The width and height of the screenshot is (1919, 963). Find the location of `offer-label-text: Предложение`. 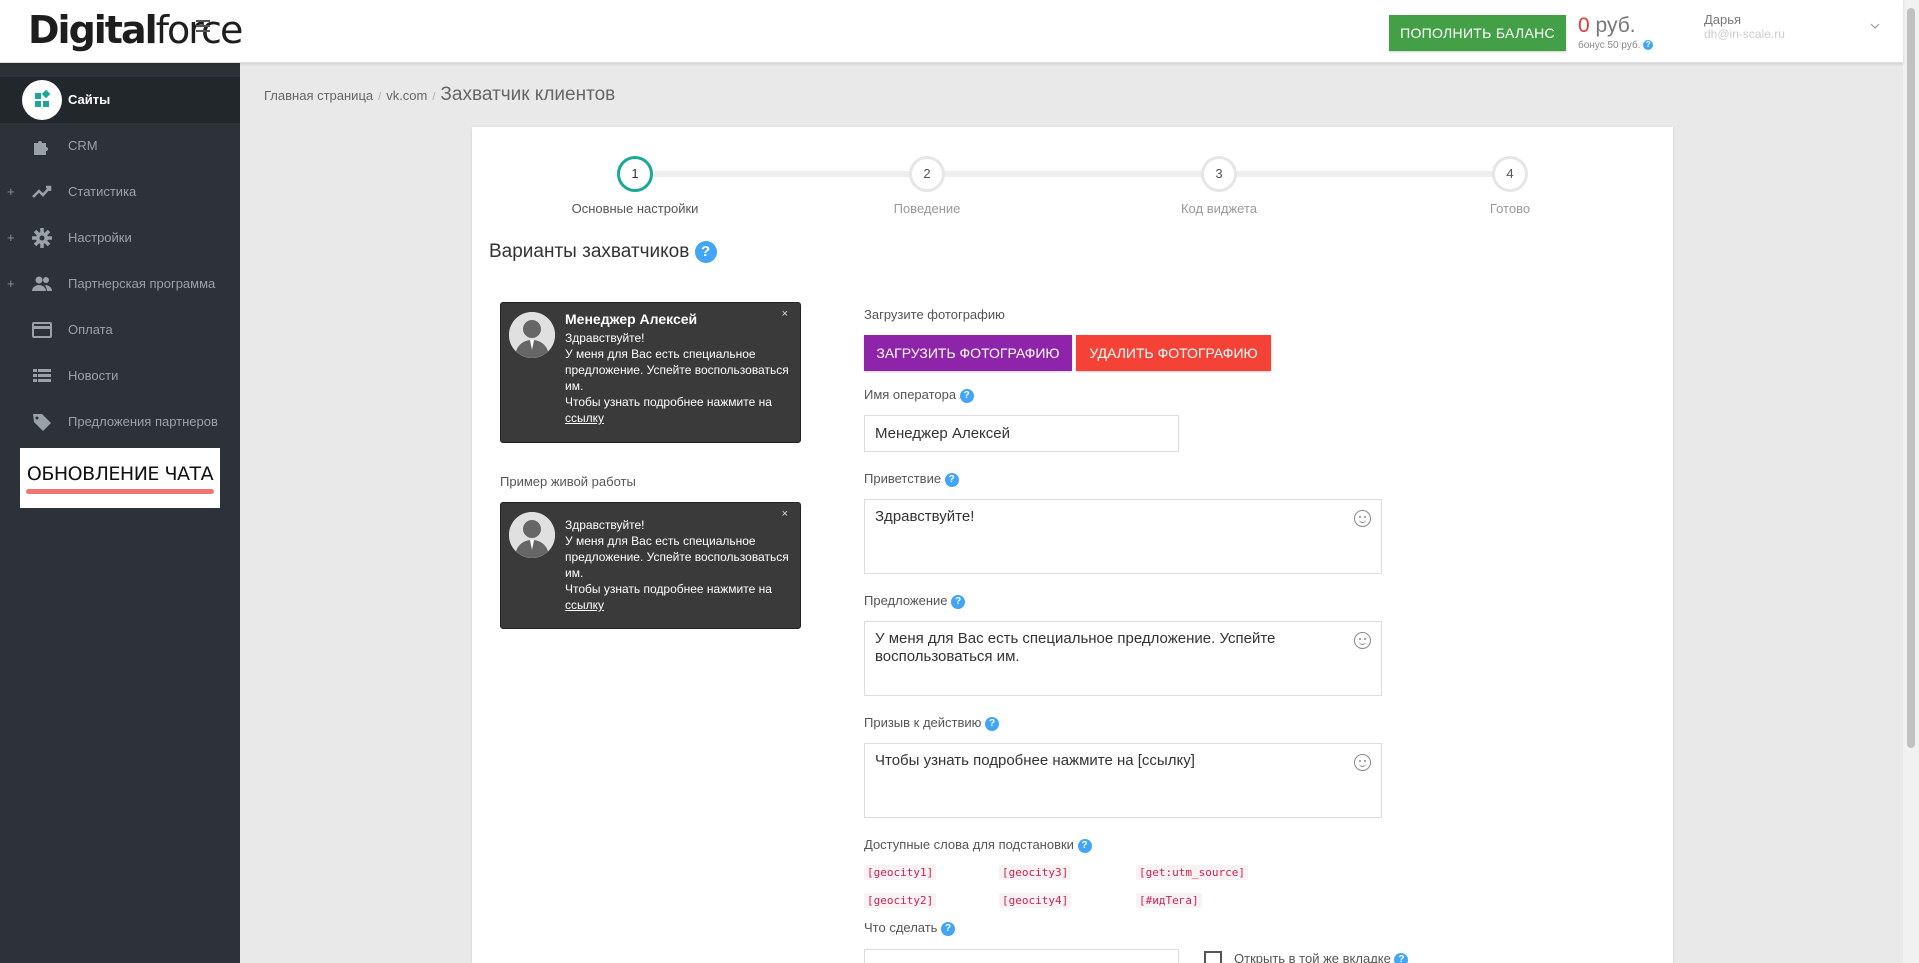

offer-label-text: Предложение is located at coordinates (906, 600).